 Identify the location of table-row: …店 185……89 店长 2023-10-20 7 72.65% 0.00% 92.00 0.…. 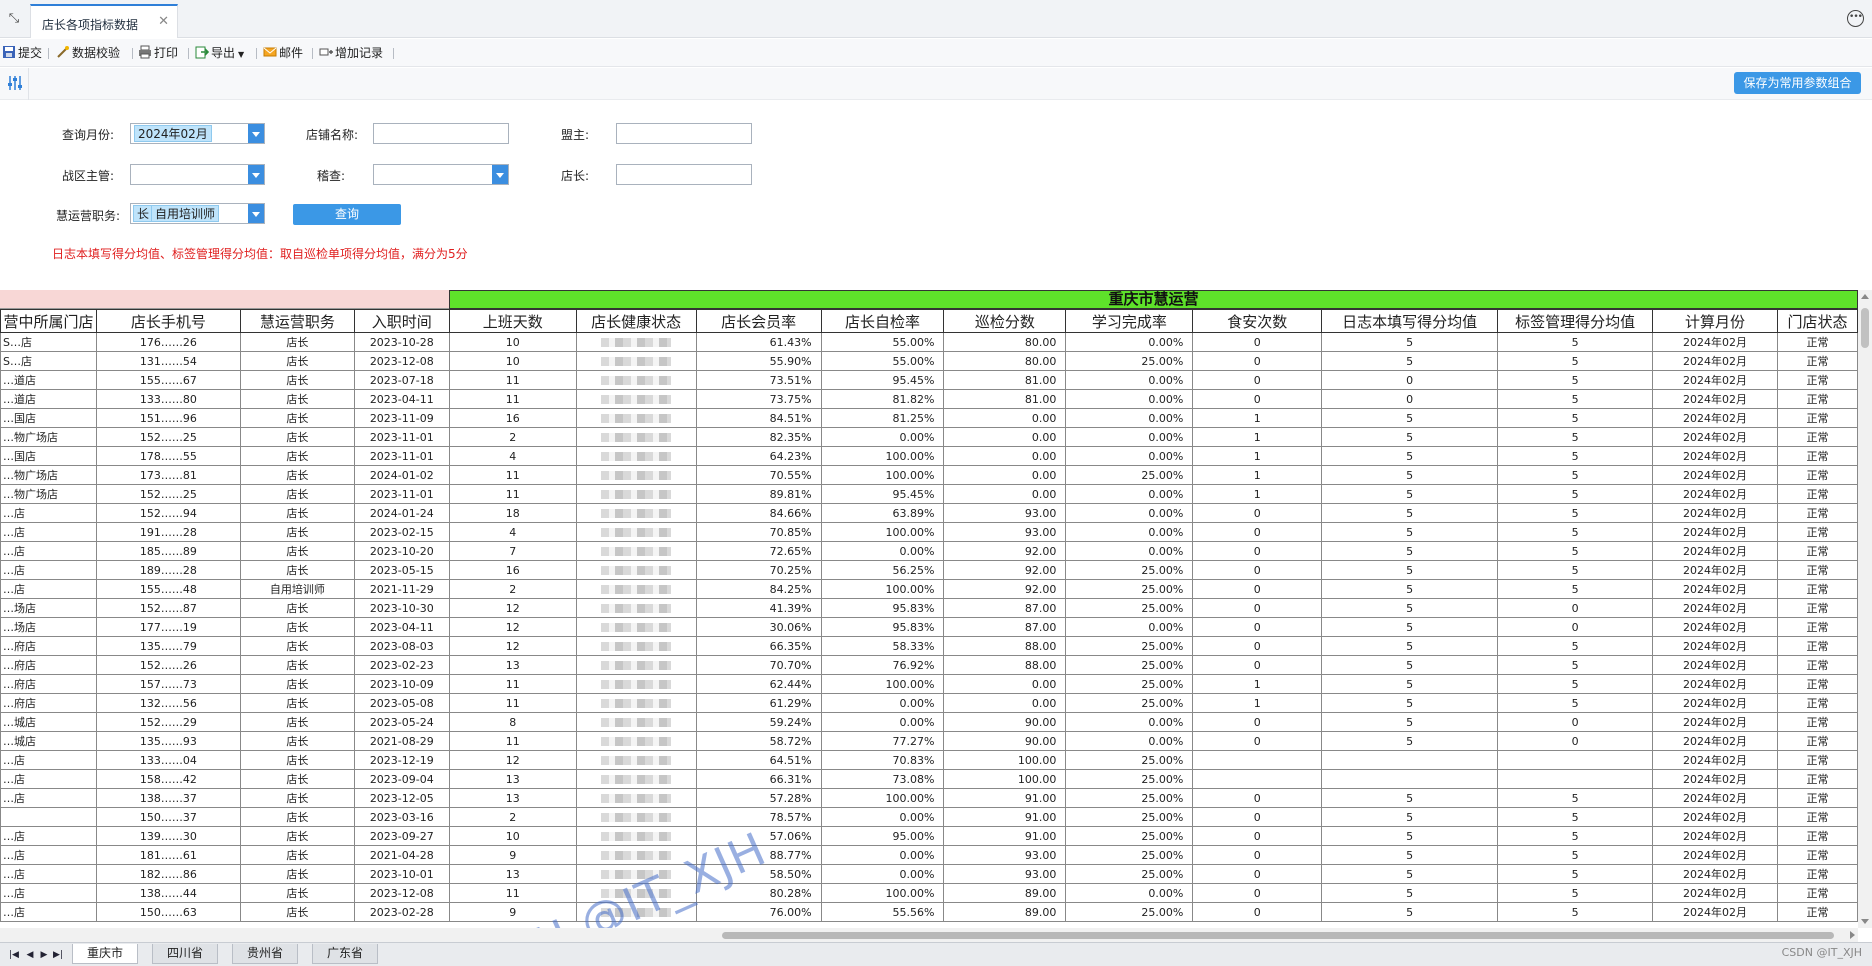
(929, 551).